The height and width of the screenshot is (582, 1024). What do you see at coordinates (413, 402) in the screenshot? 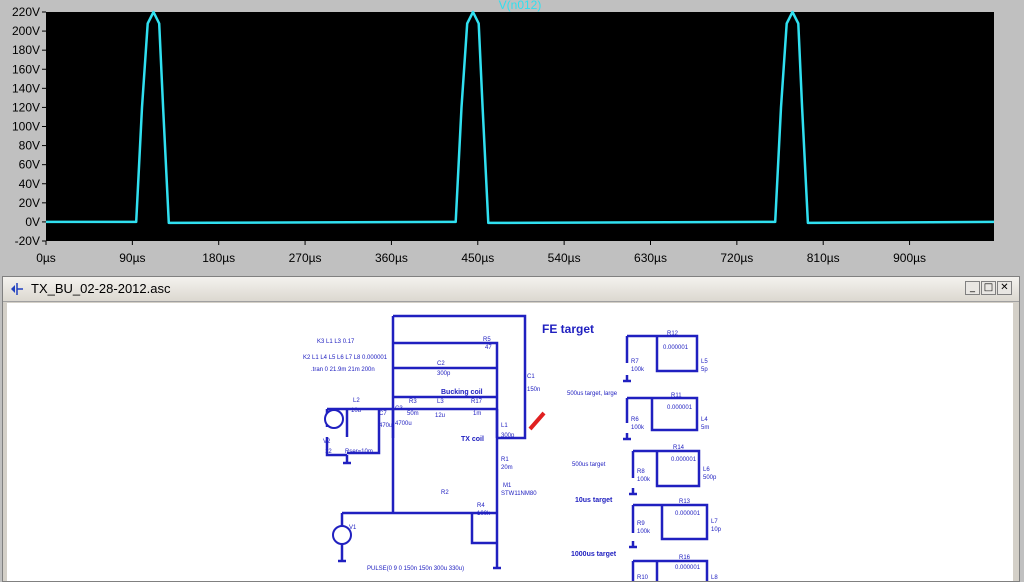
I see `r3-name: R3` at bounding box center [413, 402].